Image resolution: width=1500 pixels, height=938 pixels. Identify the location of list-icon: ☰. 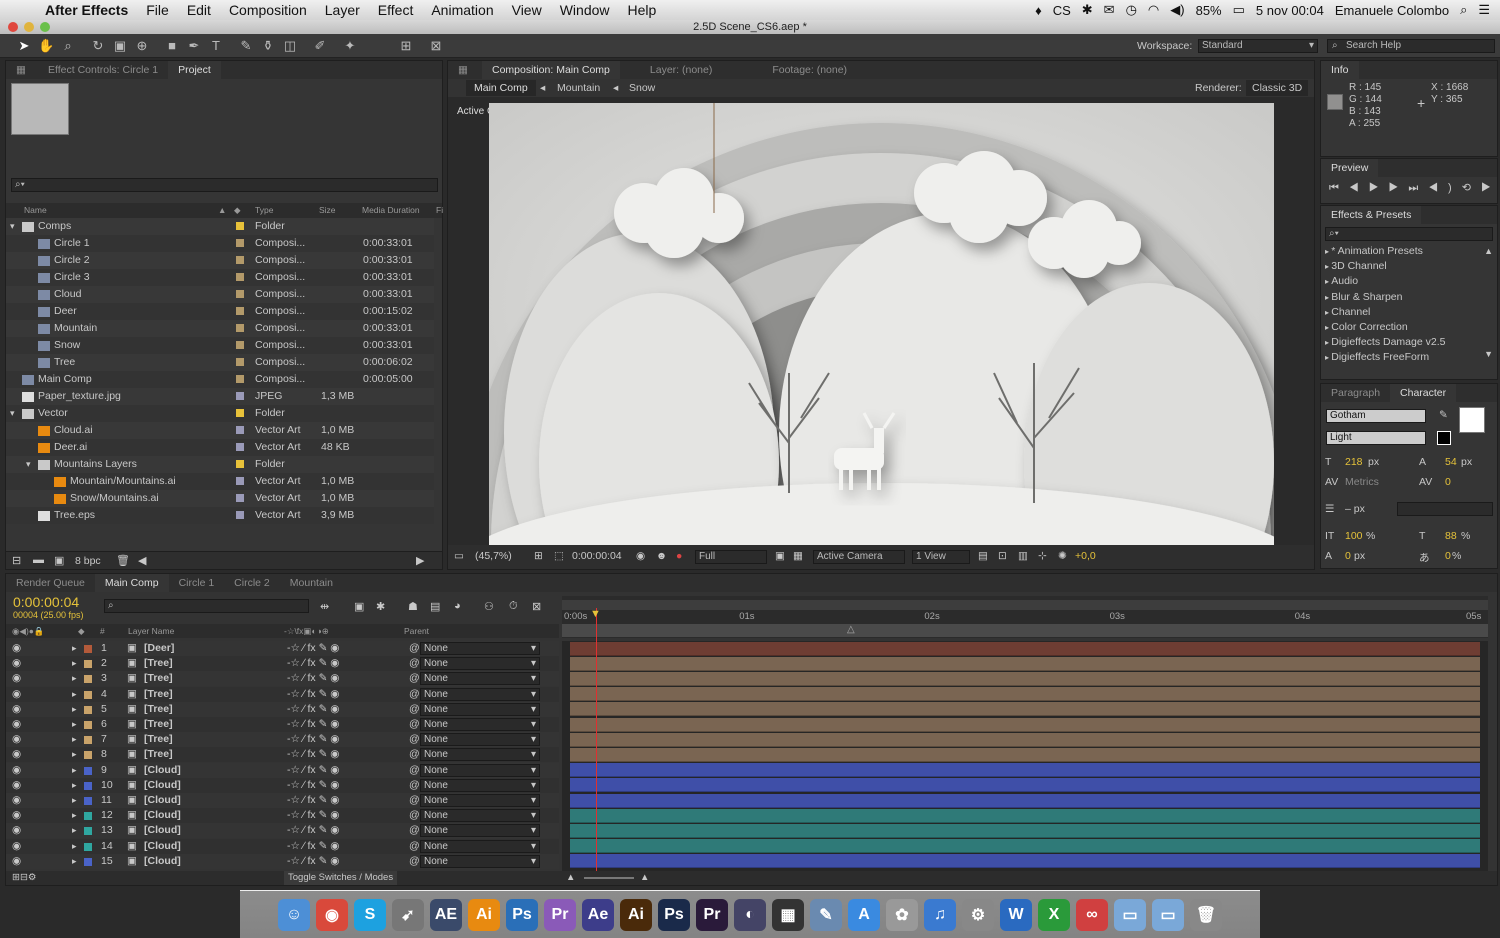
(1484, 10).